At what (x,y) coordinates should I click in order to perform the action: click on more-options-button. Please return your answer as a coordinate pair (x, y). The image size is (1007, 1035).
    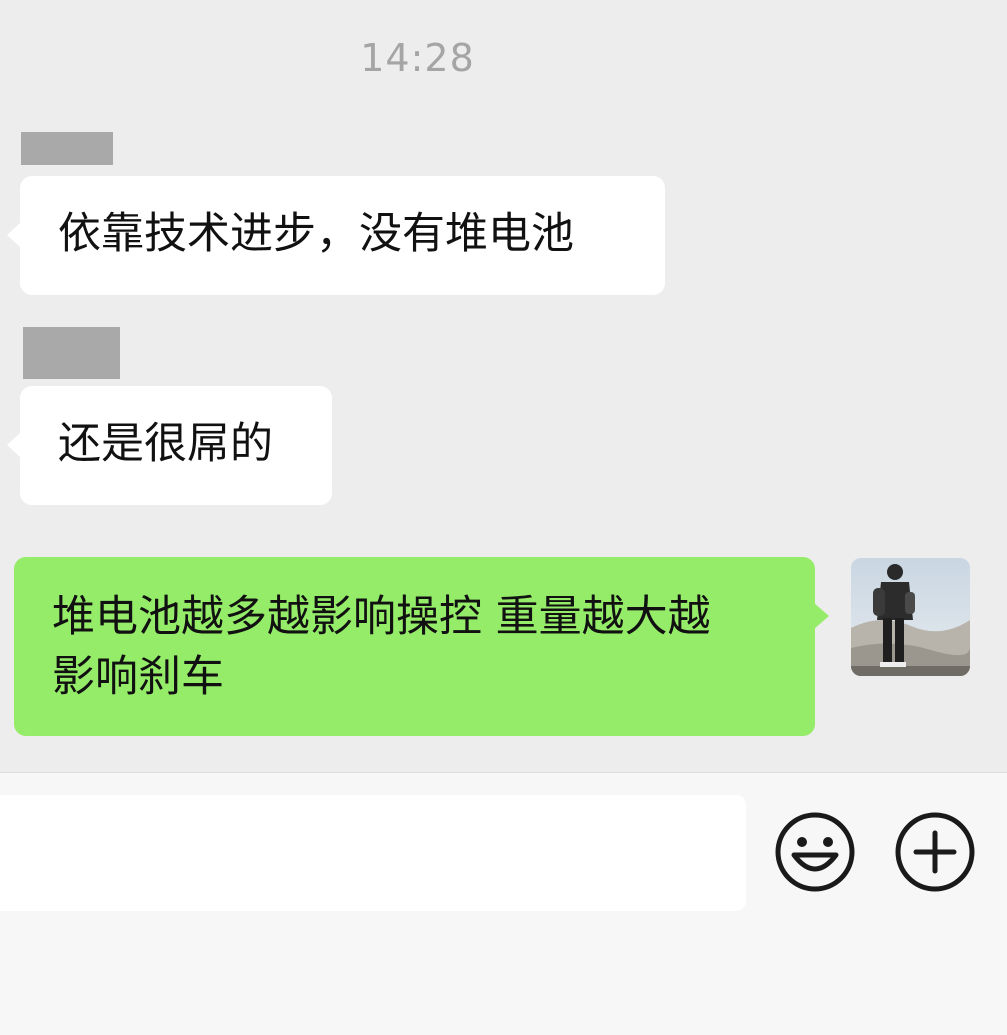
    Looking at the image, I should click on (935, 852).